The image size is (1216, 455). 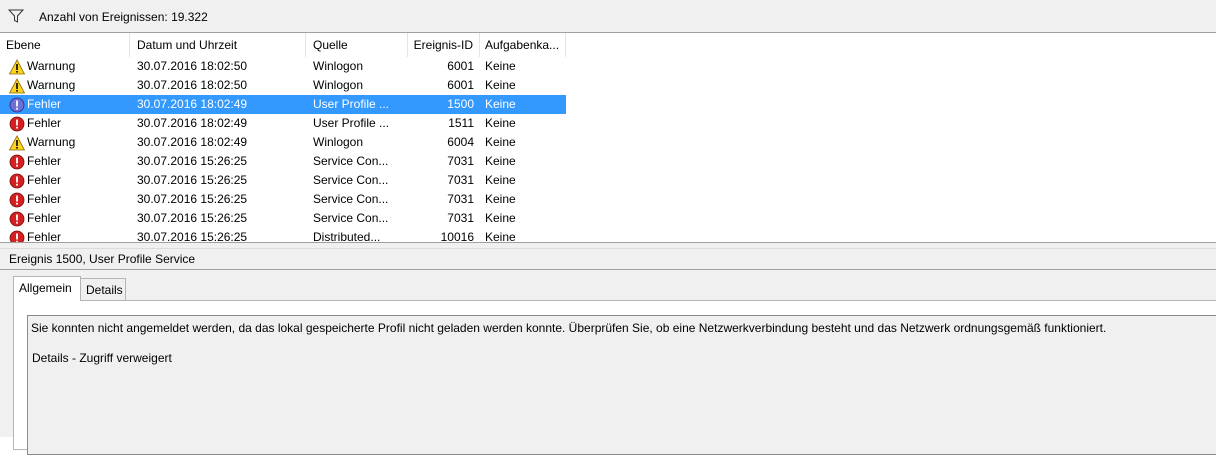 What do you see at coordinates (103, 289) in the screenshot?
I see `tab-details: Details` at bounding box center [103, 289].